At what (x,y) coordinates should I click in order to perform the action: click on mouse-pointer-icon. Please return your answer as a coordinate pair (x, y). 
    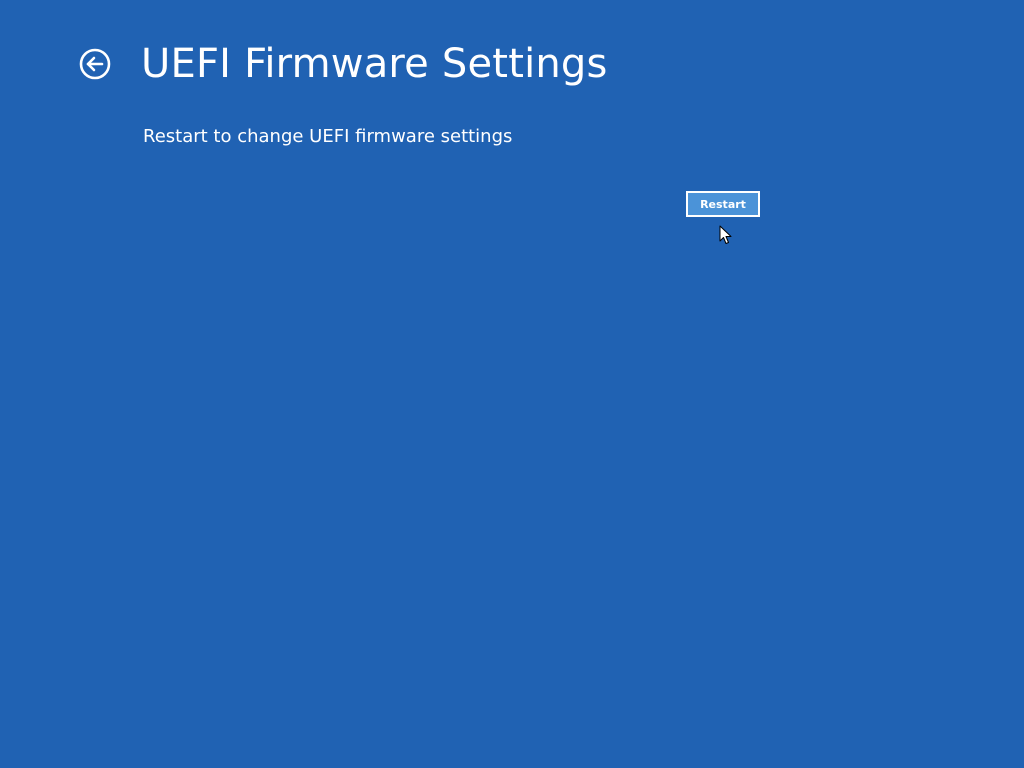
    Looking at the image, I should click on (725, 234).